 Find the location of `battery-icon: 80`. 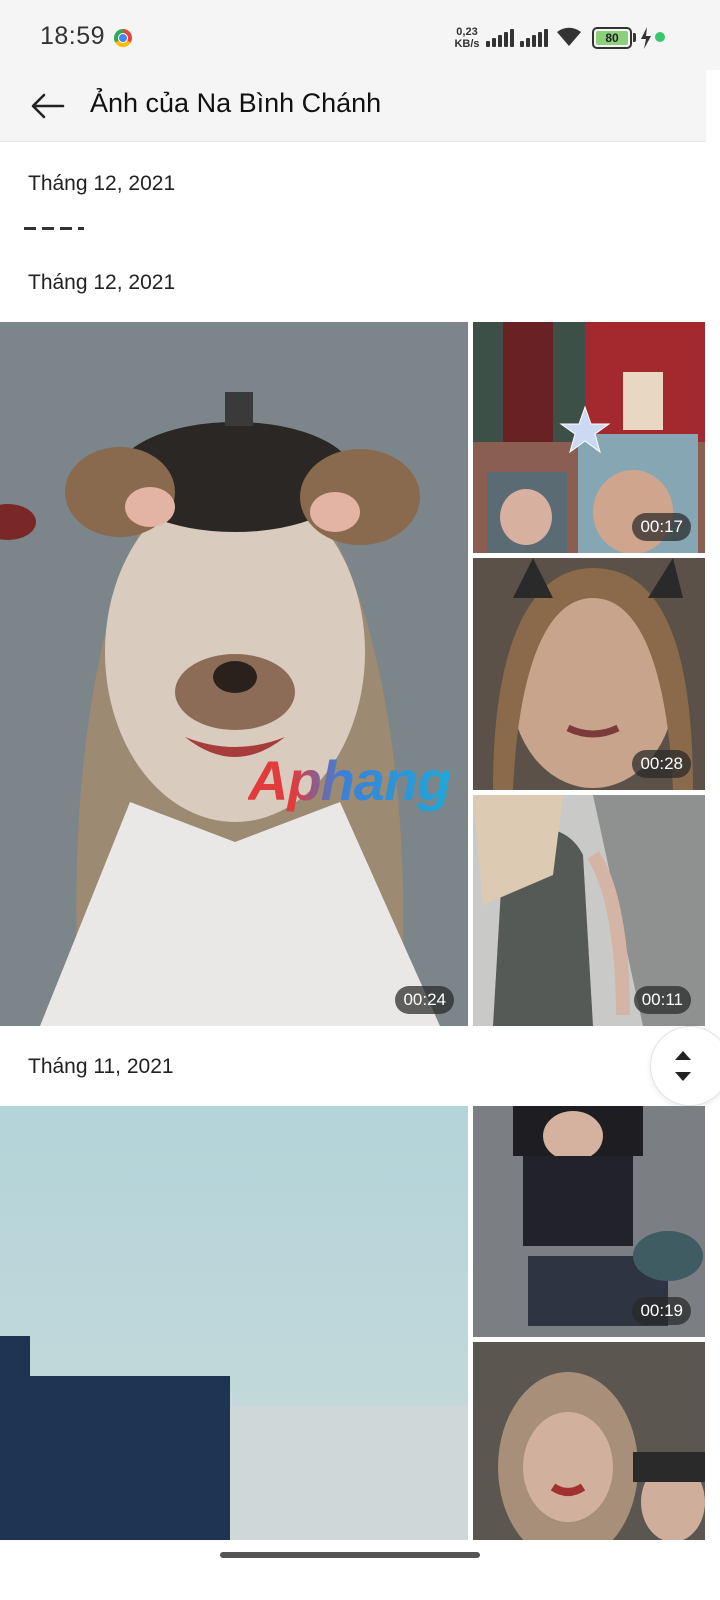

battery-icon: 80 is located at coordinates (612, 38).